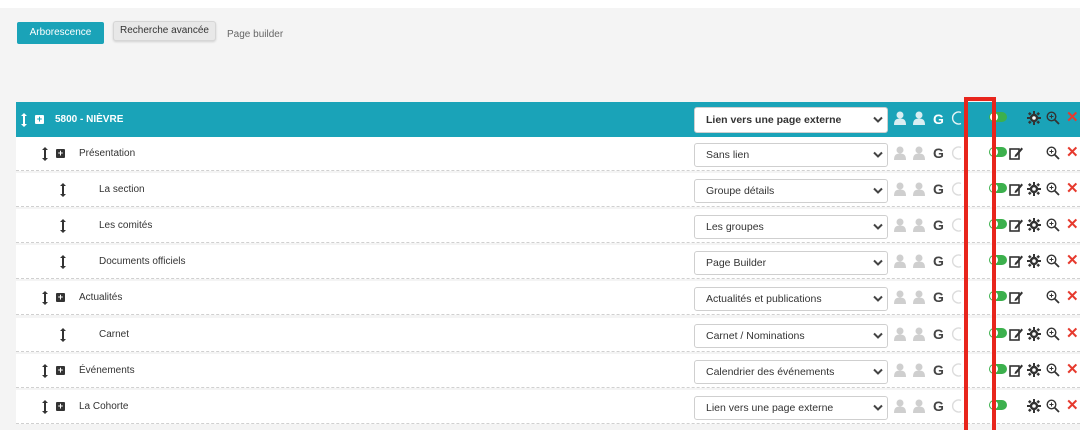 Image resolution: width=1080 pixels, height=430 pixels. I want to click on tree-row-label: 5800 - NIÈVRE, so click(89, 120).